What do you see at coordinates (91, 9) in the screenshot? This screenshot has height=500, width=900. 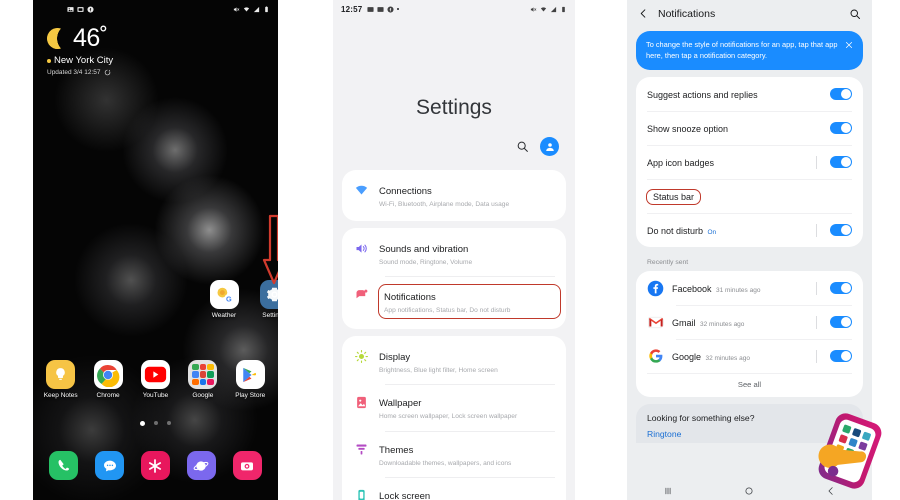 I see `facebook-icon` at bounding box center [91, 9].